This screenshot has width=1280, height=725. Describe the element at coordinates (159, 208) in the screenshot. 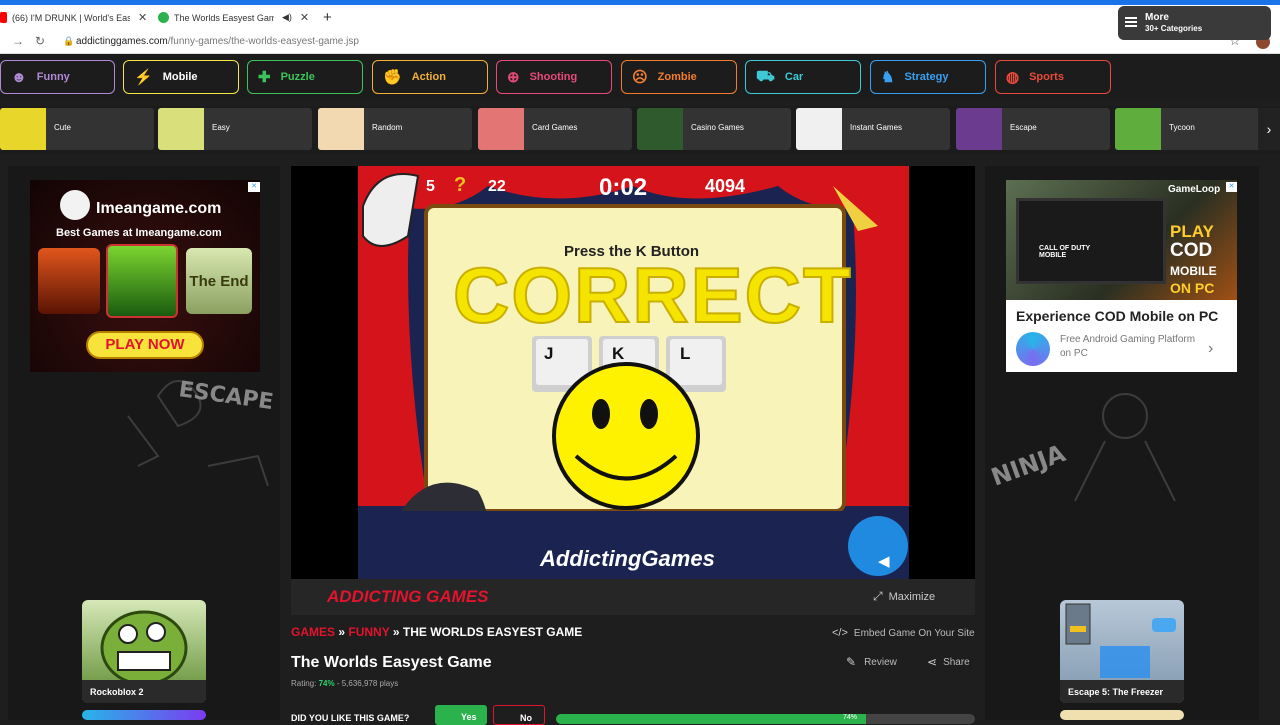

I see `ad-brand: Imeangame.com` at that location.